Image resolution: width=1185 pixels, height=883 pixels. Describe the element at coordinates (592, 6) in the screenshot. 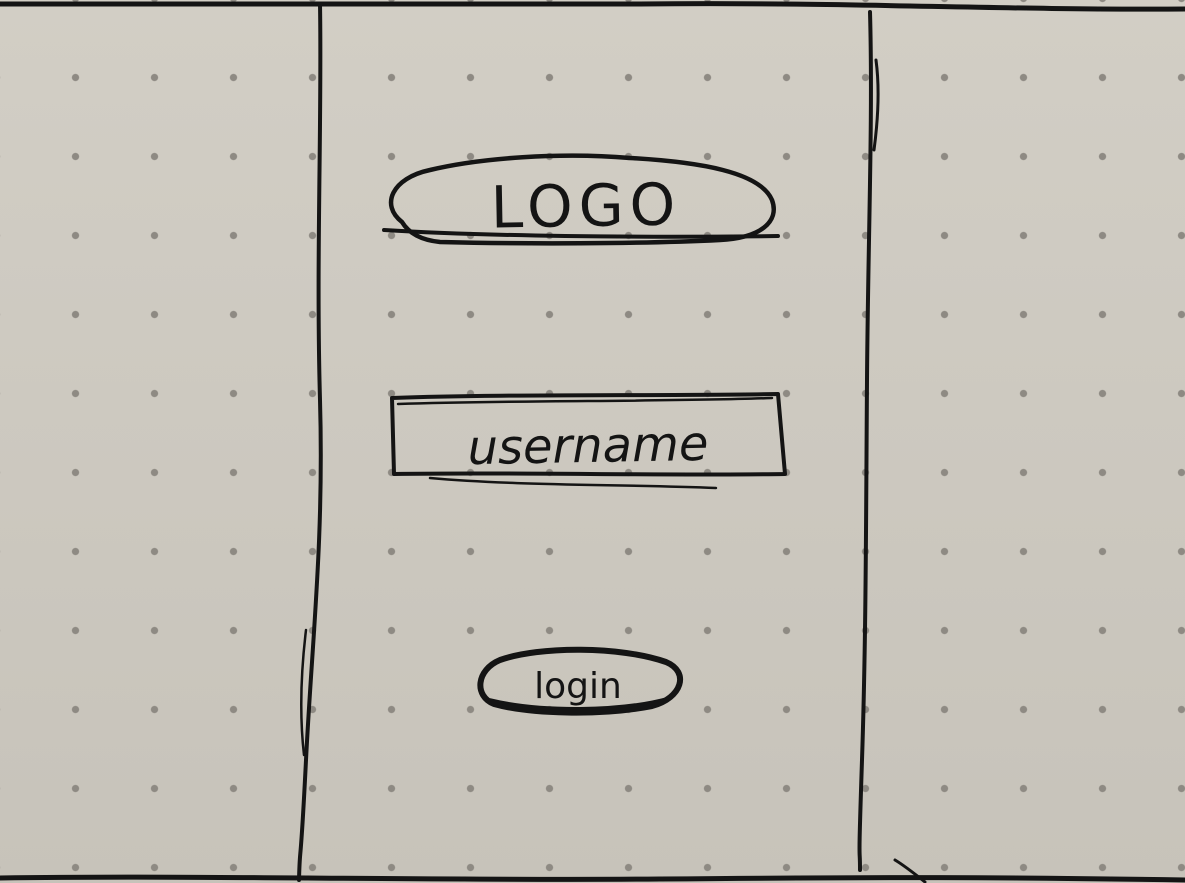

I see `top-border-line` at that location.